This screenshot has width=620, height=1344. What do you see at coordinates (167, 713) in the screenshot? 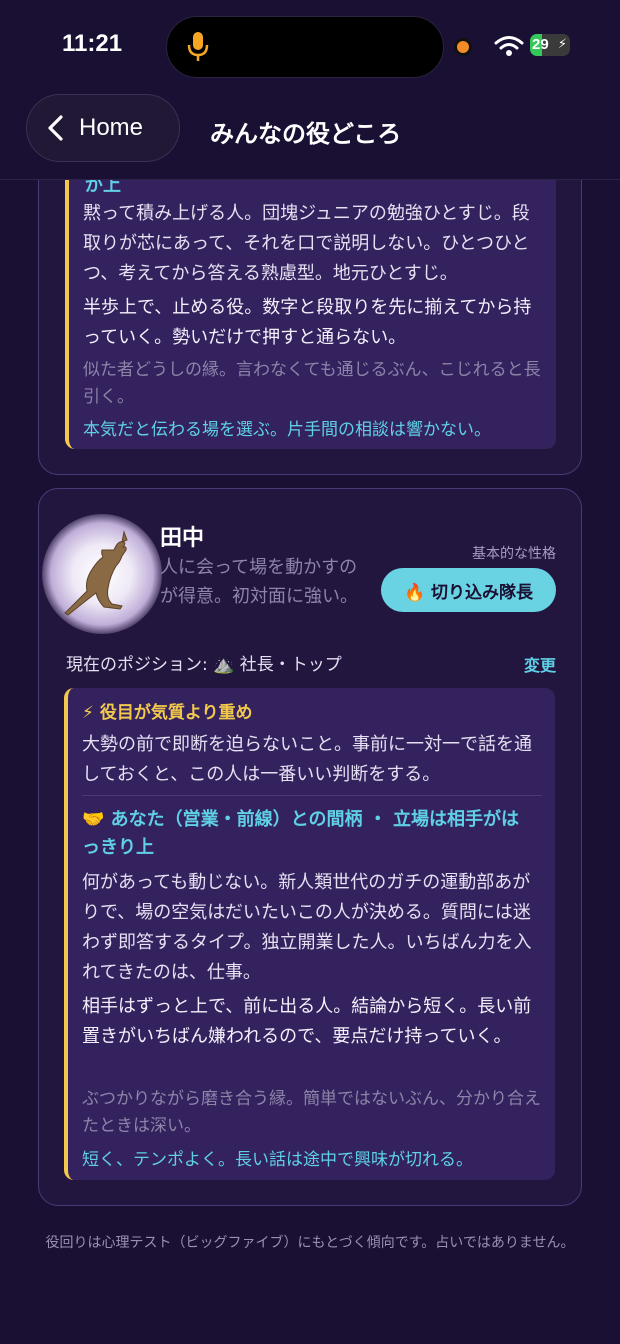
I see `warning-heading: ⚡ 役目が気質より重め` at bounding box center [167, 713].